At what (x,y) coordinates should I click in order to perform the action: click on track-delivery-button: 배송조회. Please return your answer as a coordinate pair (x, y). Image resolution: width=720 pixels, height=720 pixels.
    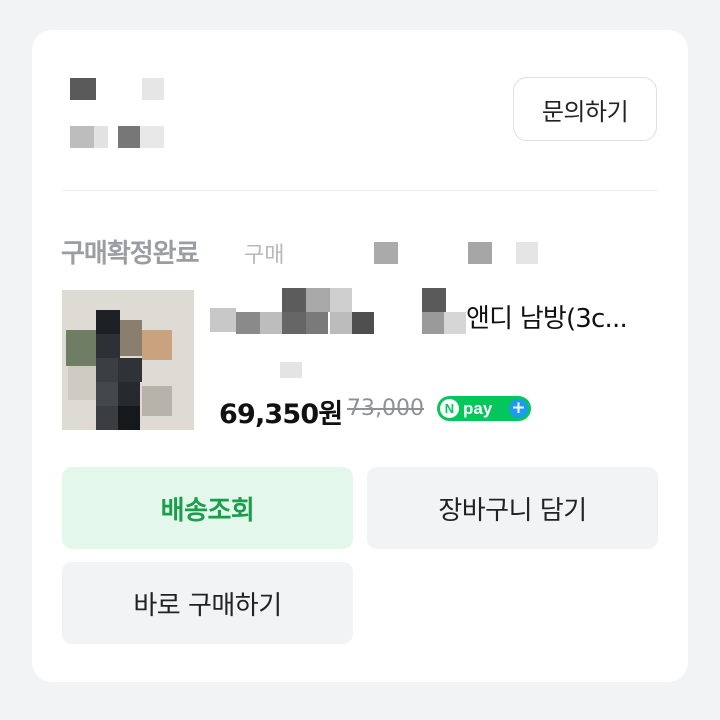
    Looking at the image, I should click on (207, 508).